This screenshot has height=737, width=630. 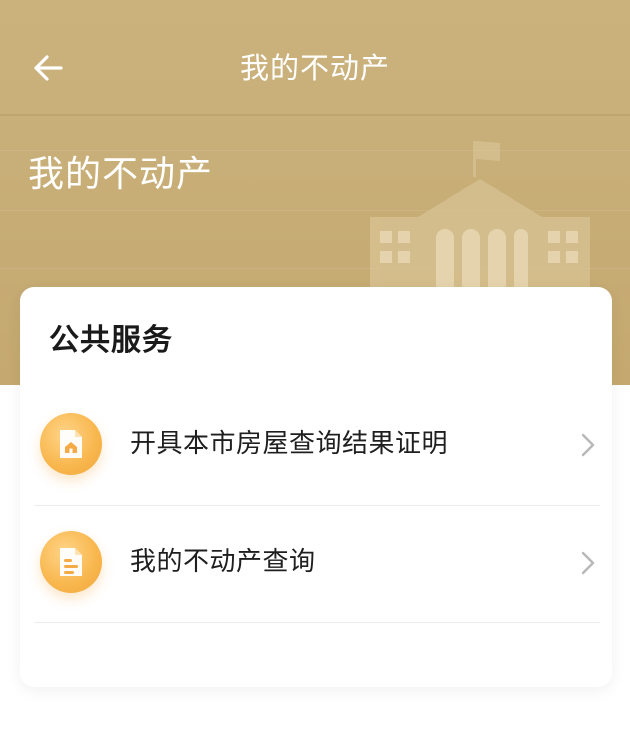 I want to click on banner-title: 我的不动产, so click(x=121, y=174).